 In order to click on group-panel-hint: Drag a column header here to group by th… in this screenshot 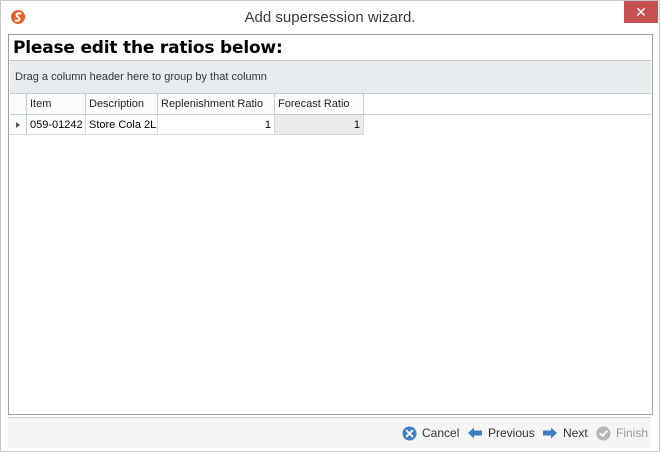, I will do `click(141, 77)`.